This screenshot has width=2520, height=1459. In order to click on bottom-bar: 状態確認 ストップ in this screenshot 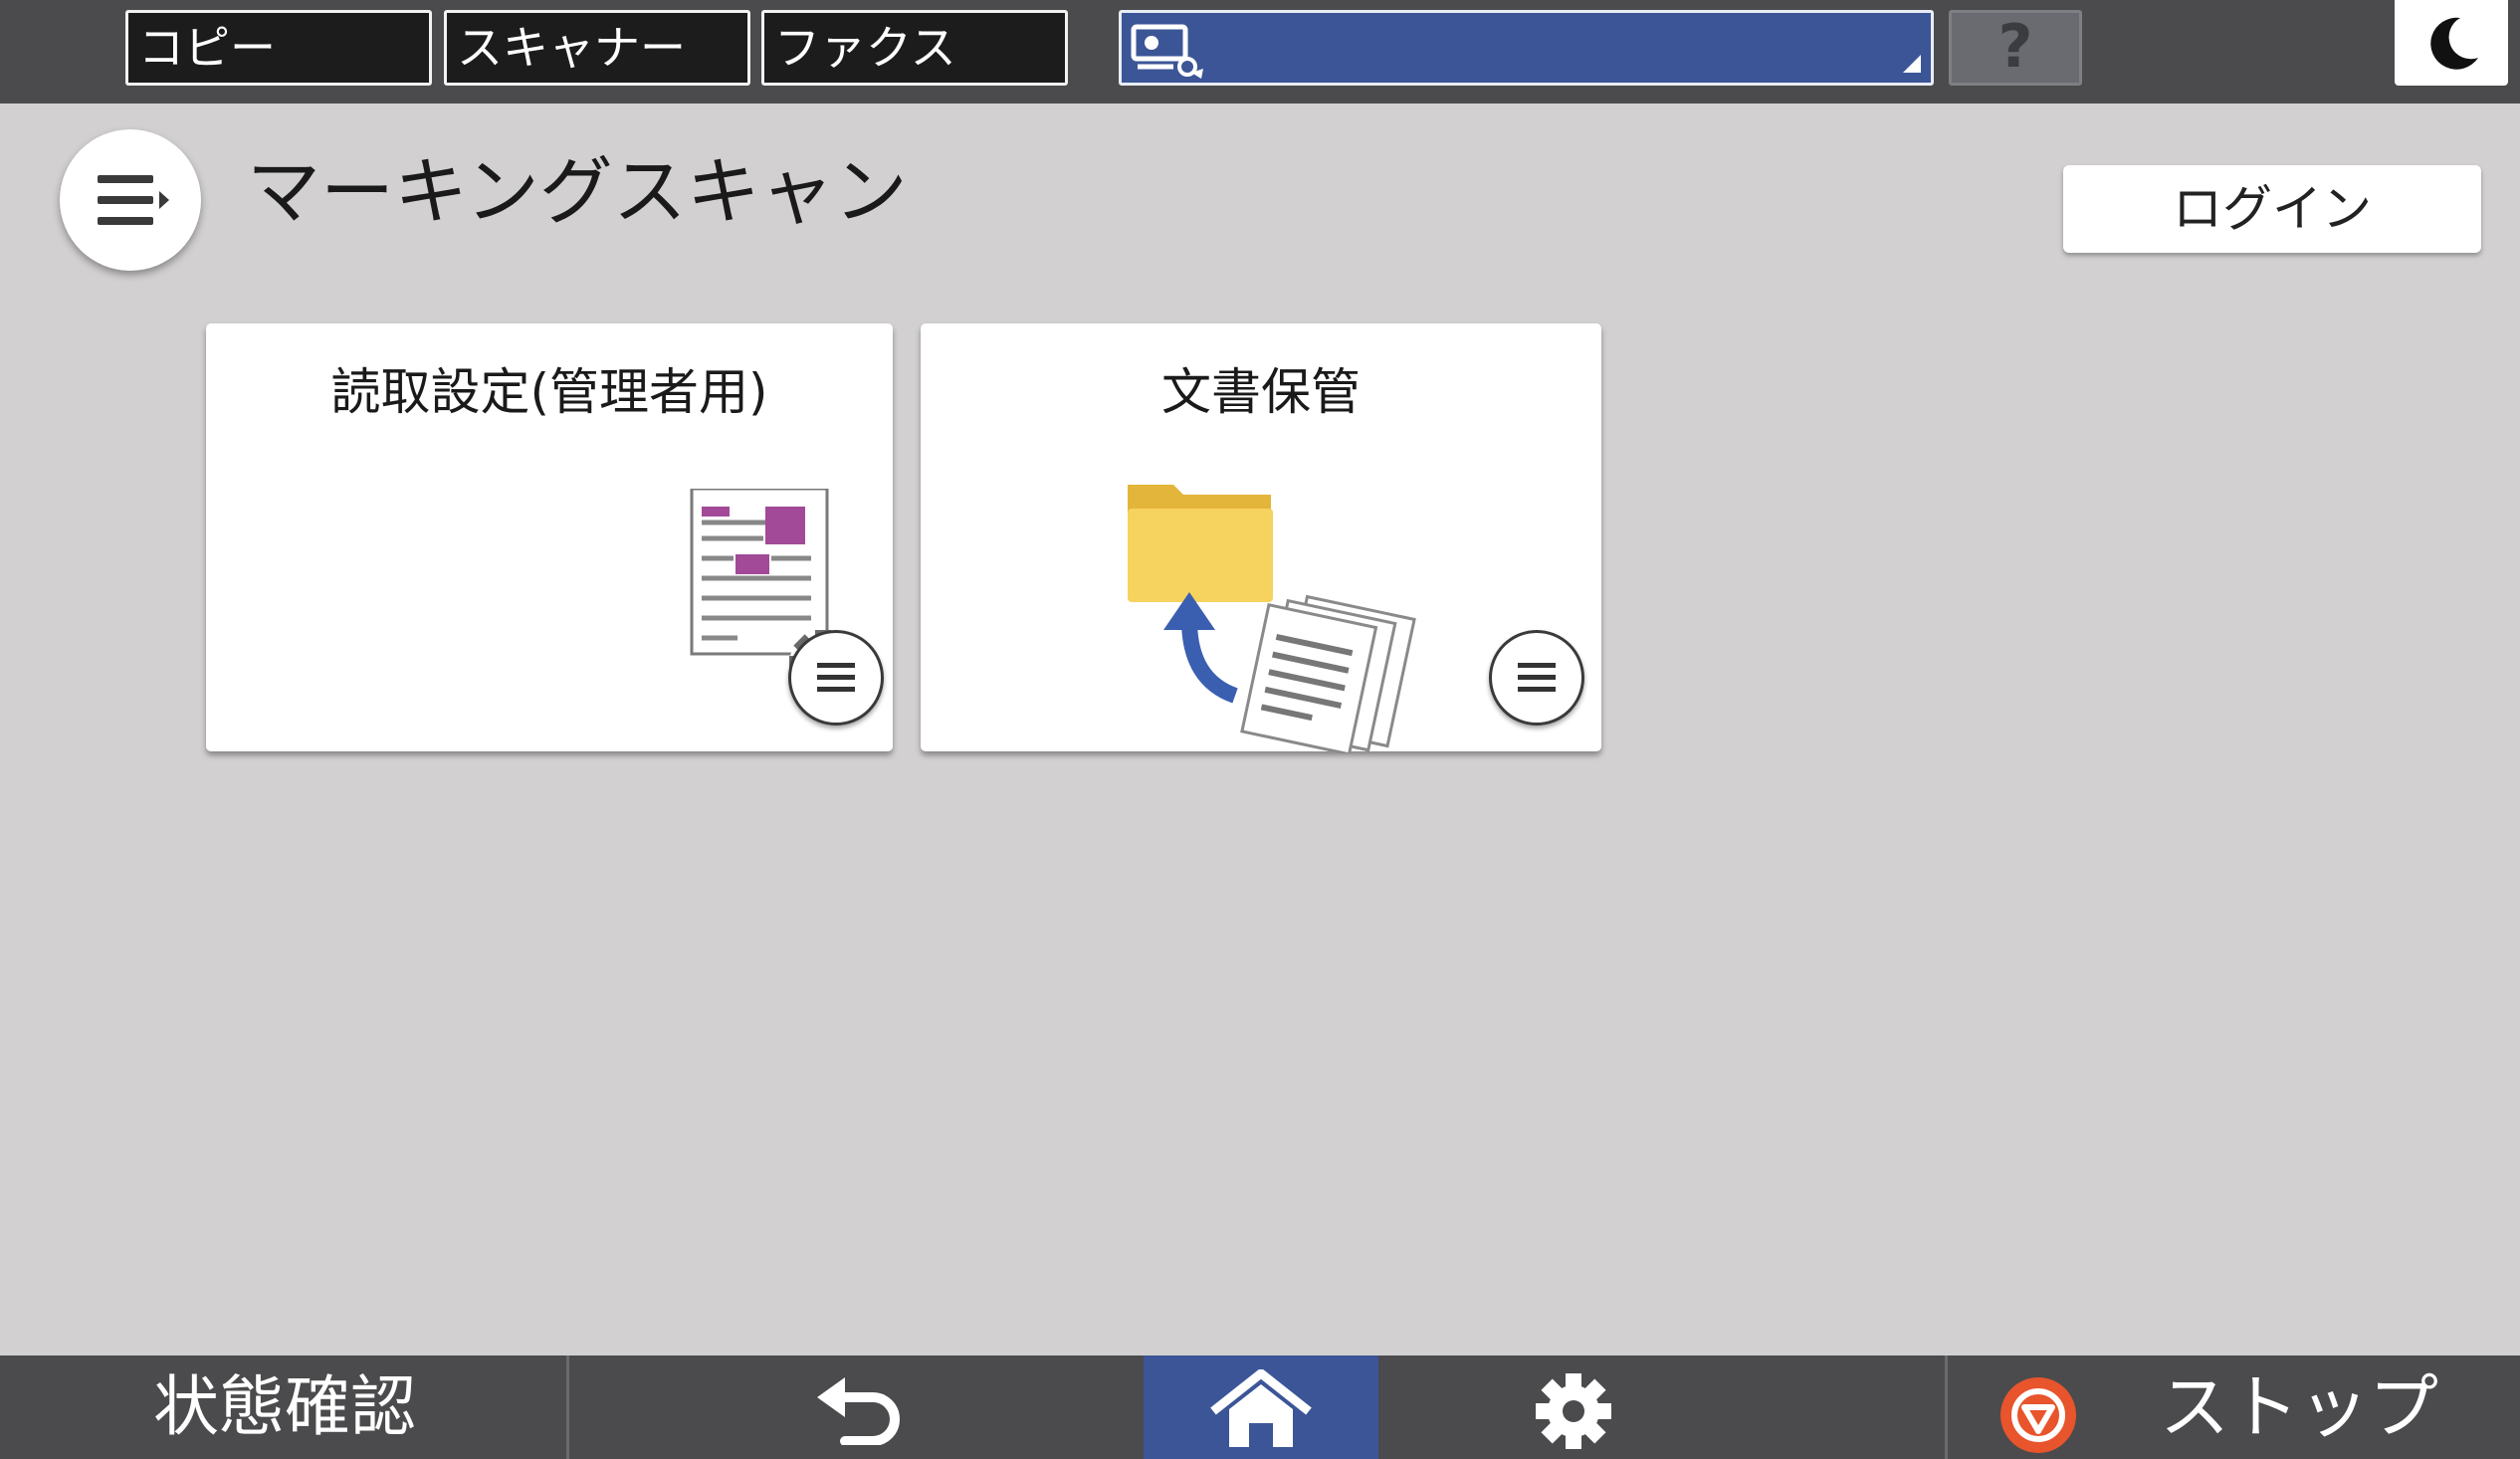, I will do `click(1260, 1407)`.